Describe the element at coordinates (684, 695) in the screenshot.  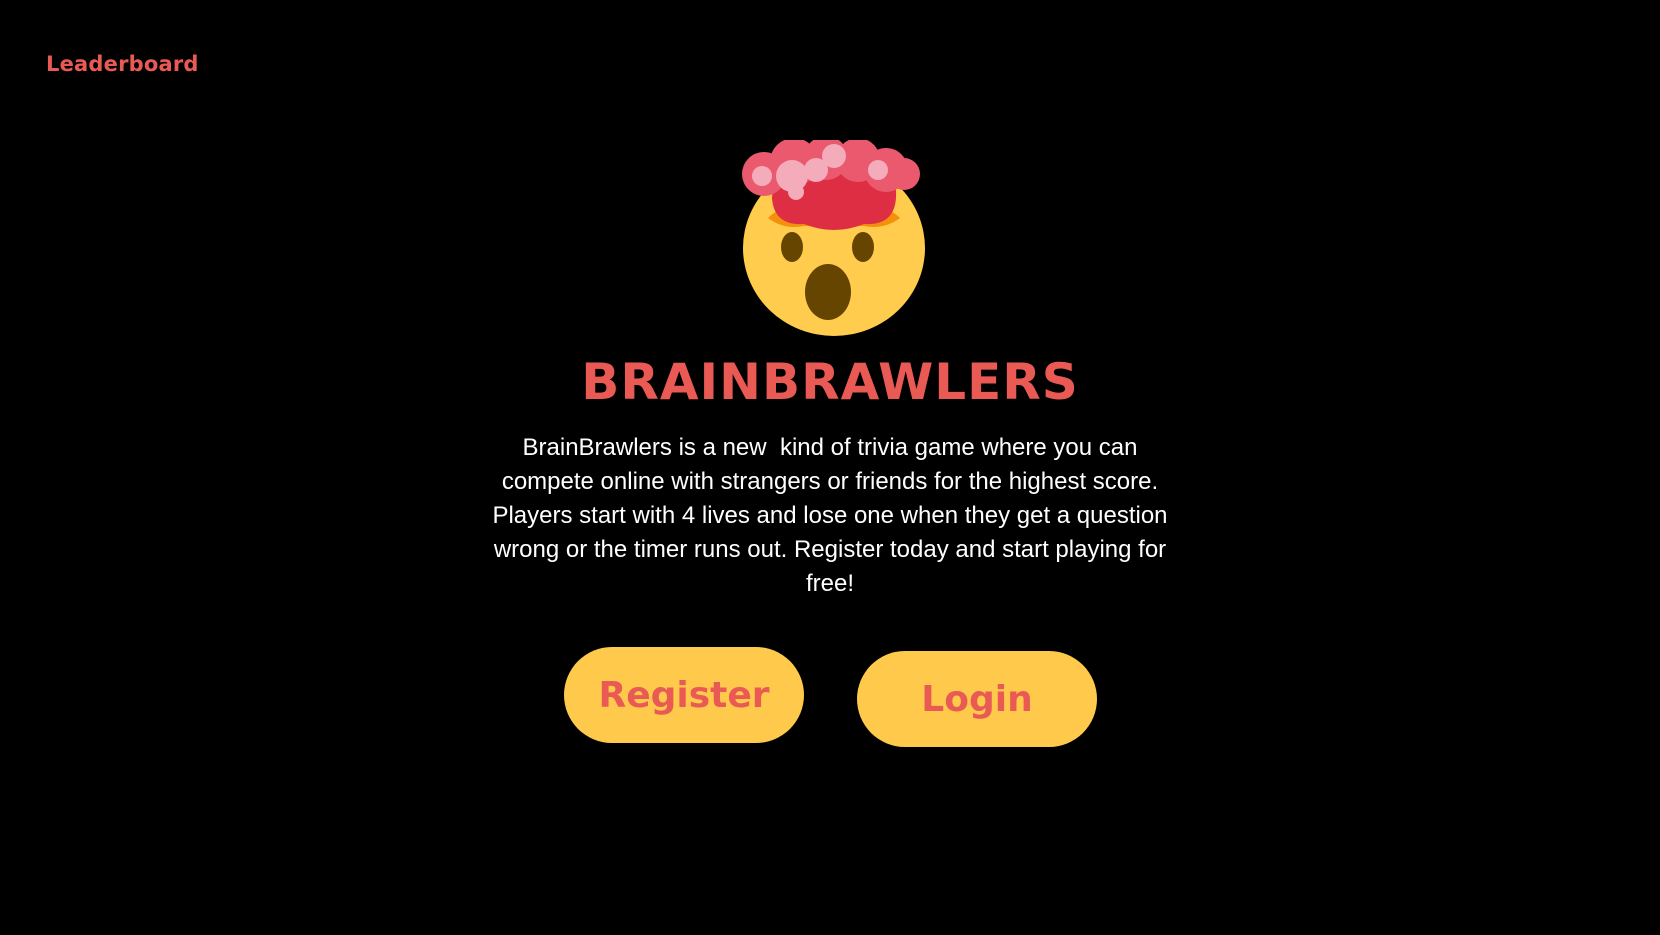
I see `register-button: Register` at that location.